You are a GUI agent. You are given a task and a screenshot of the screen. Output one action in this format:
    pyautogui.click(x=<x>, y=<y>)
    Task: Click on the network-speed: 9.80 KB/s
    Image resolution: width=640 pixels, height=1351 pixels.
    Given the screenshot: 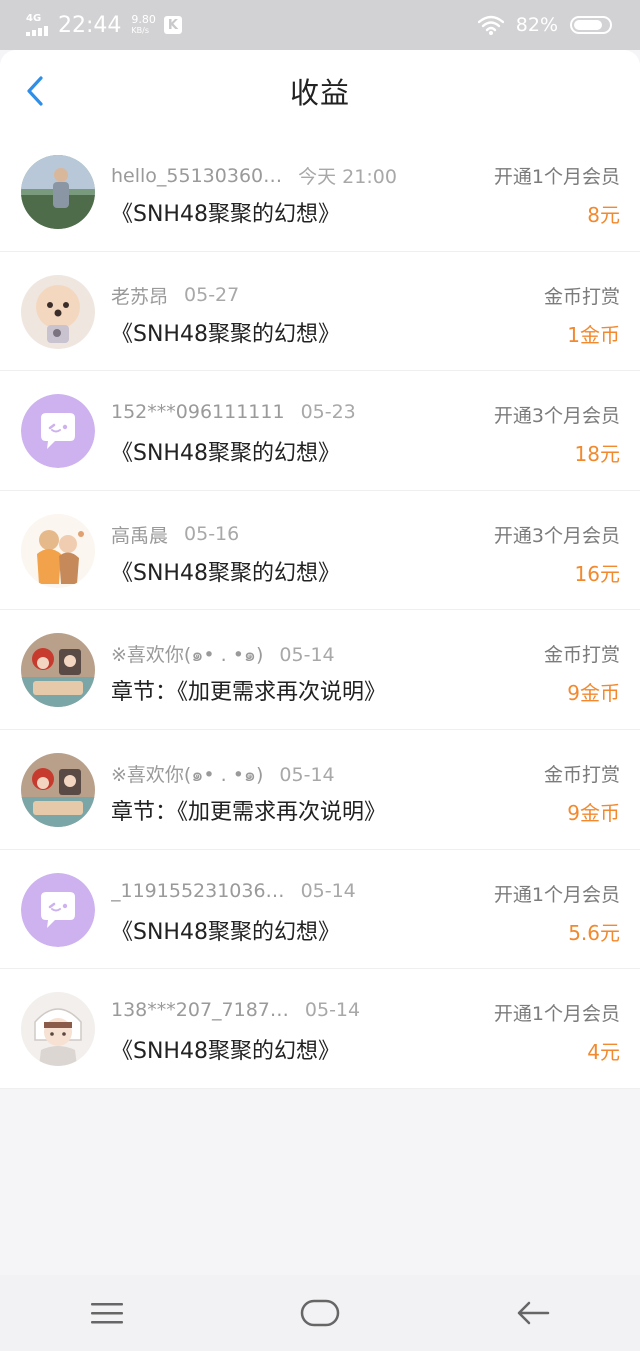 What is the action you would take?
    pyautogui.click(x=143, y=25)
    